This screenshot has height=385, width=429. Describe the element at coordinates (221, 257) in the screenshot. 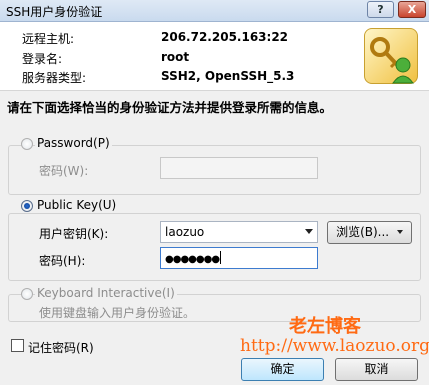

I see `text-caret` at that location.